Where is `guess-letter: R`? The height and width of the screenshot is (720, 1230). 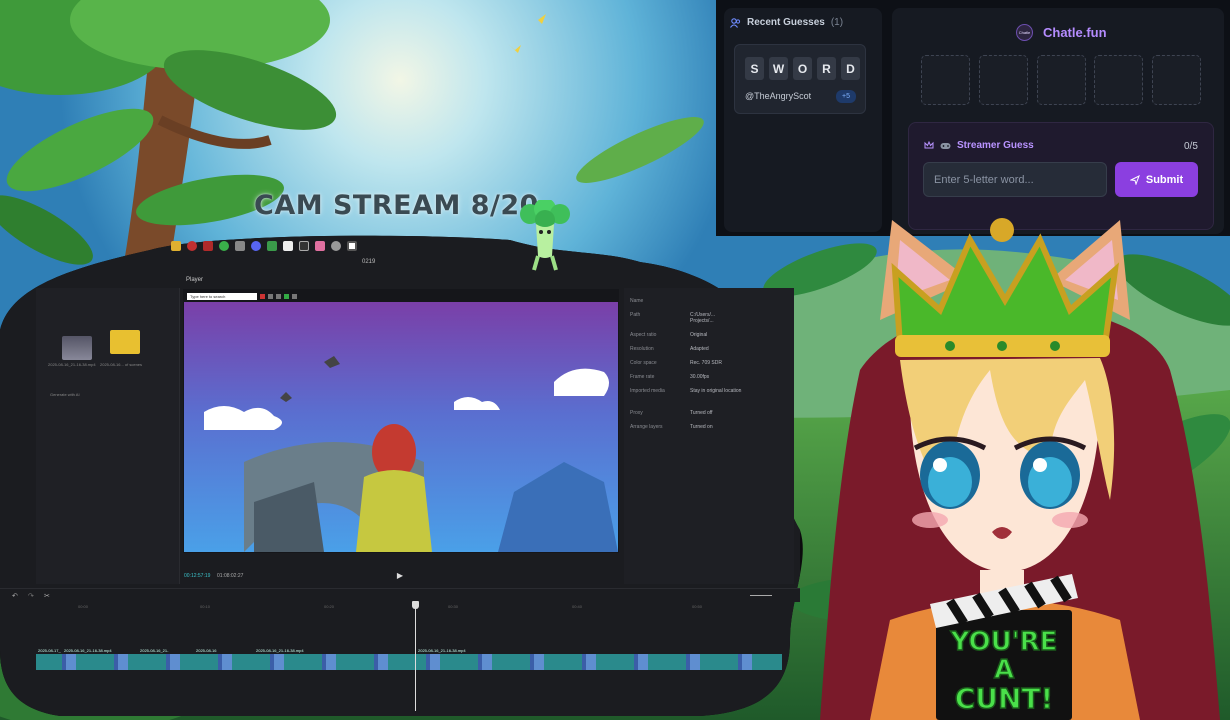 guess-letter: R is located at coordinates (826, 68).